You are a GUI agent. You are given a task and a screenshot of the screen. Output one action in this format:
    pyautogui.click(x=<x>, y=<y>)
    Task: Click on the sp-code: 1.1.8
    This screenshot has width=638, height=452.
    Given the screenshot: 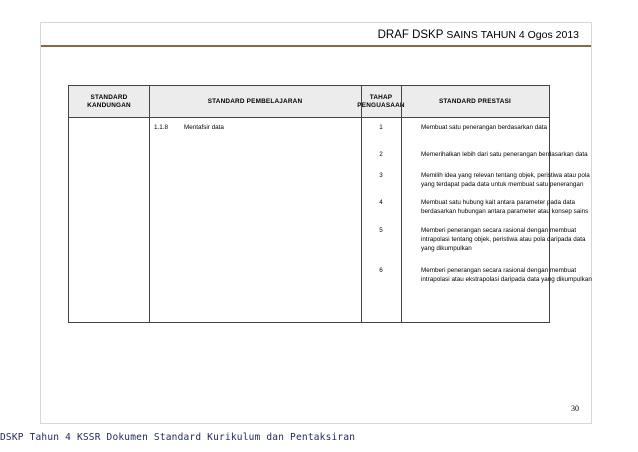 What is the action you would take?
    pyautogui.click(x=161, y=127)
    